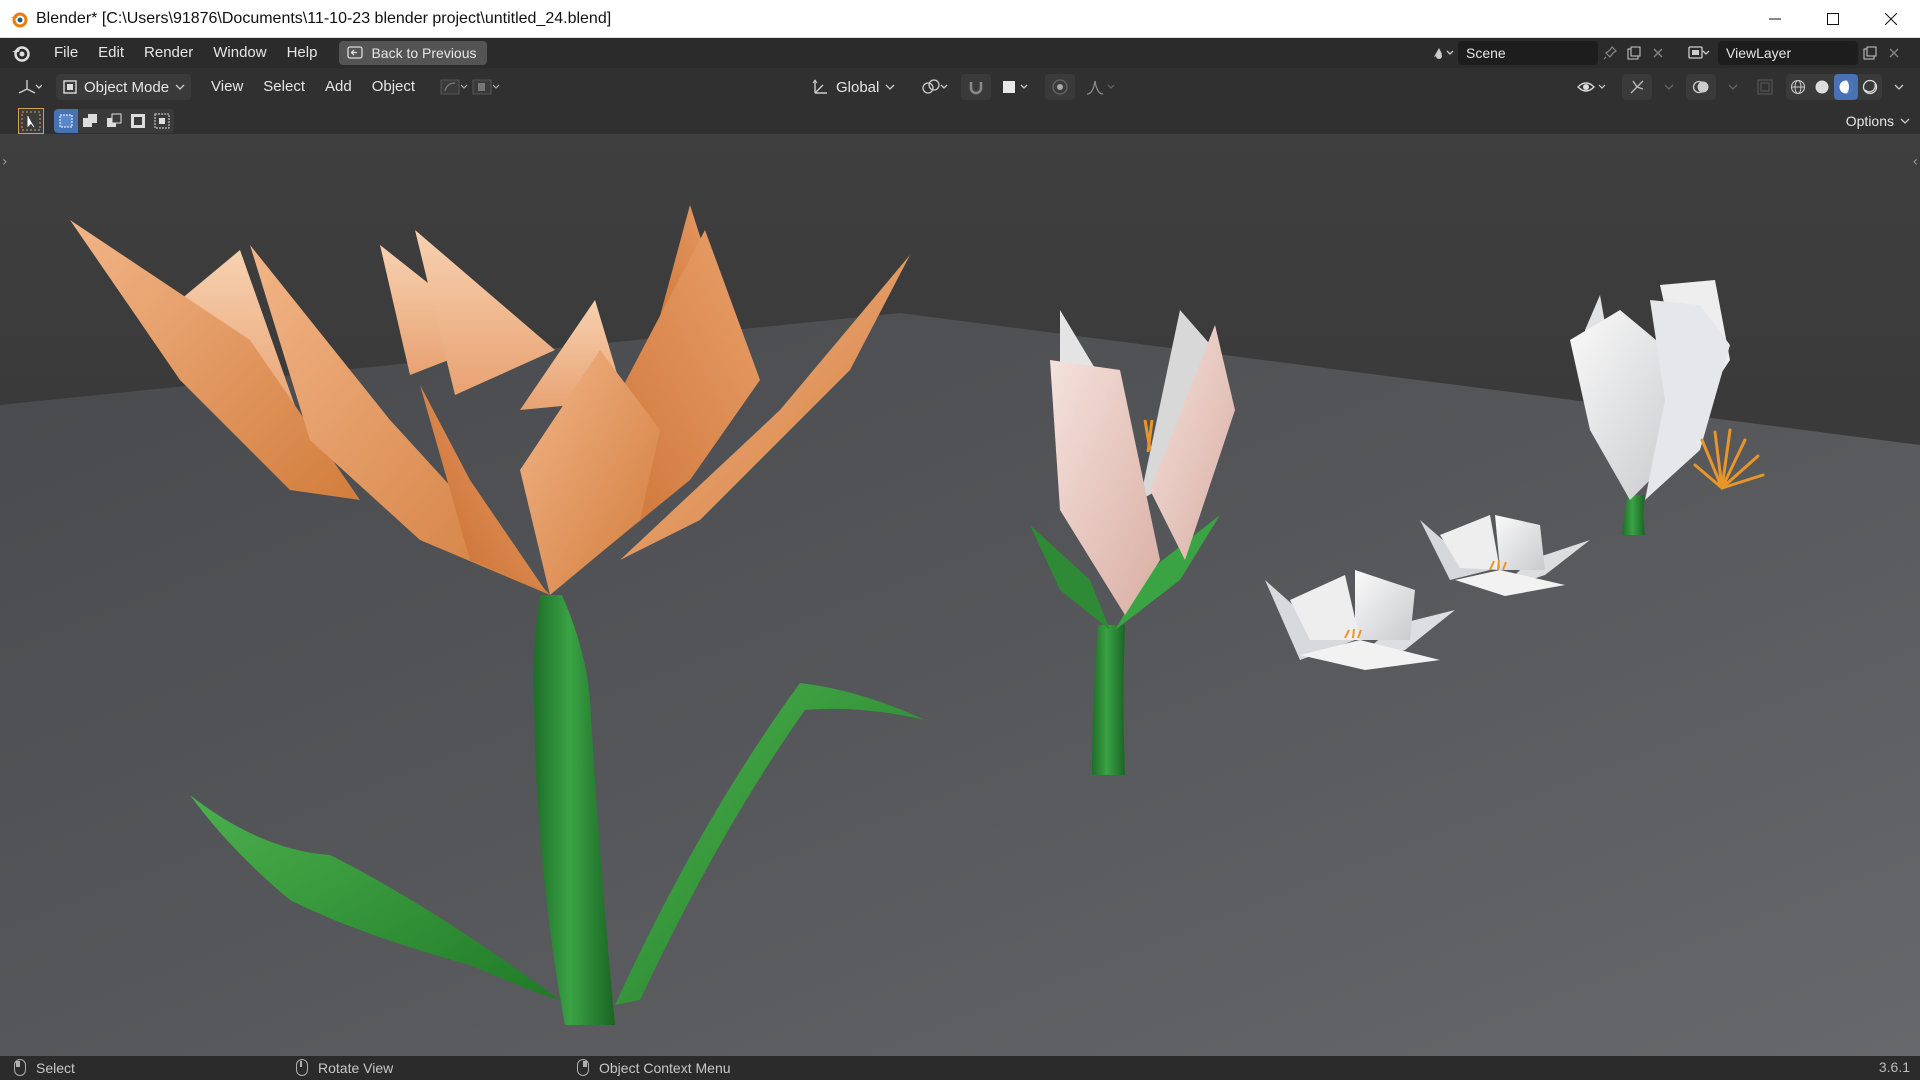  I want to click on back-to-previous-button: Back to Previous, so click(413, 53).